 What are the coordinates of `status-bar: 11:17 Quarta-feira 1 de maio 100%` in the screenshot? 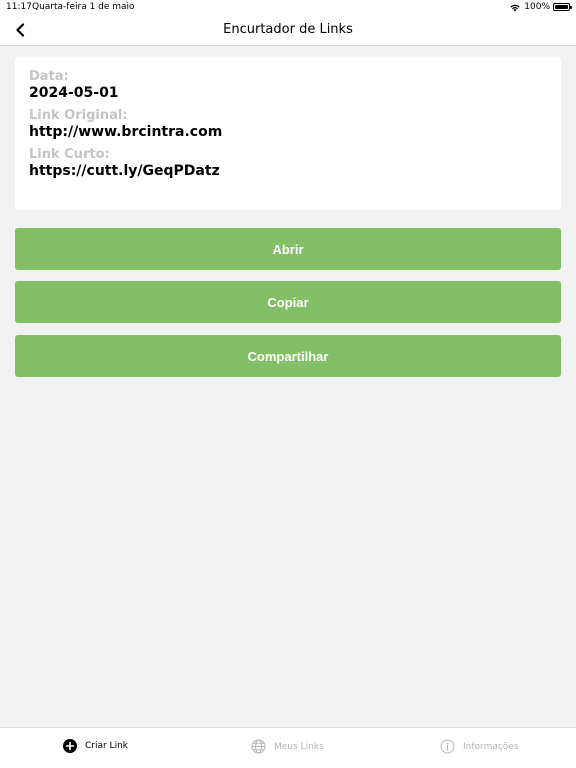 It's located at (288, 7).